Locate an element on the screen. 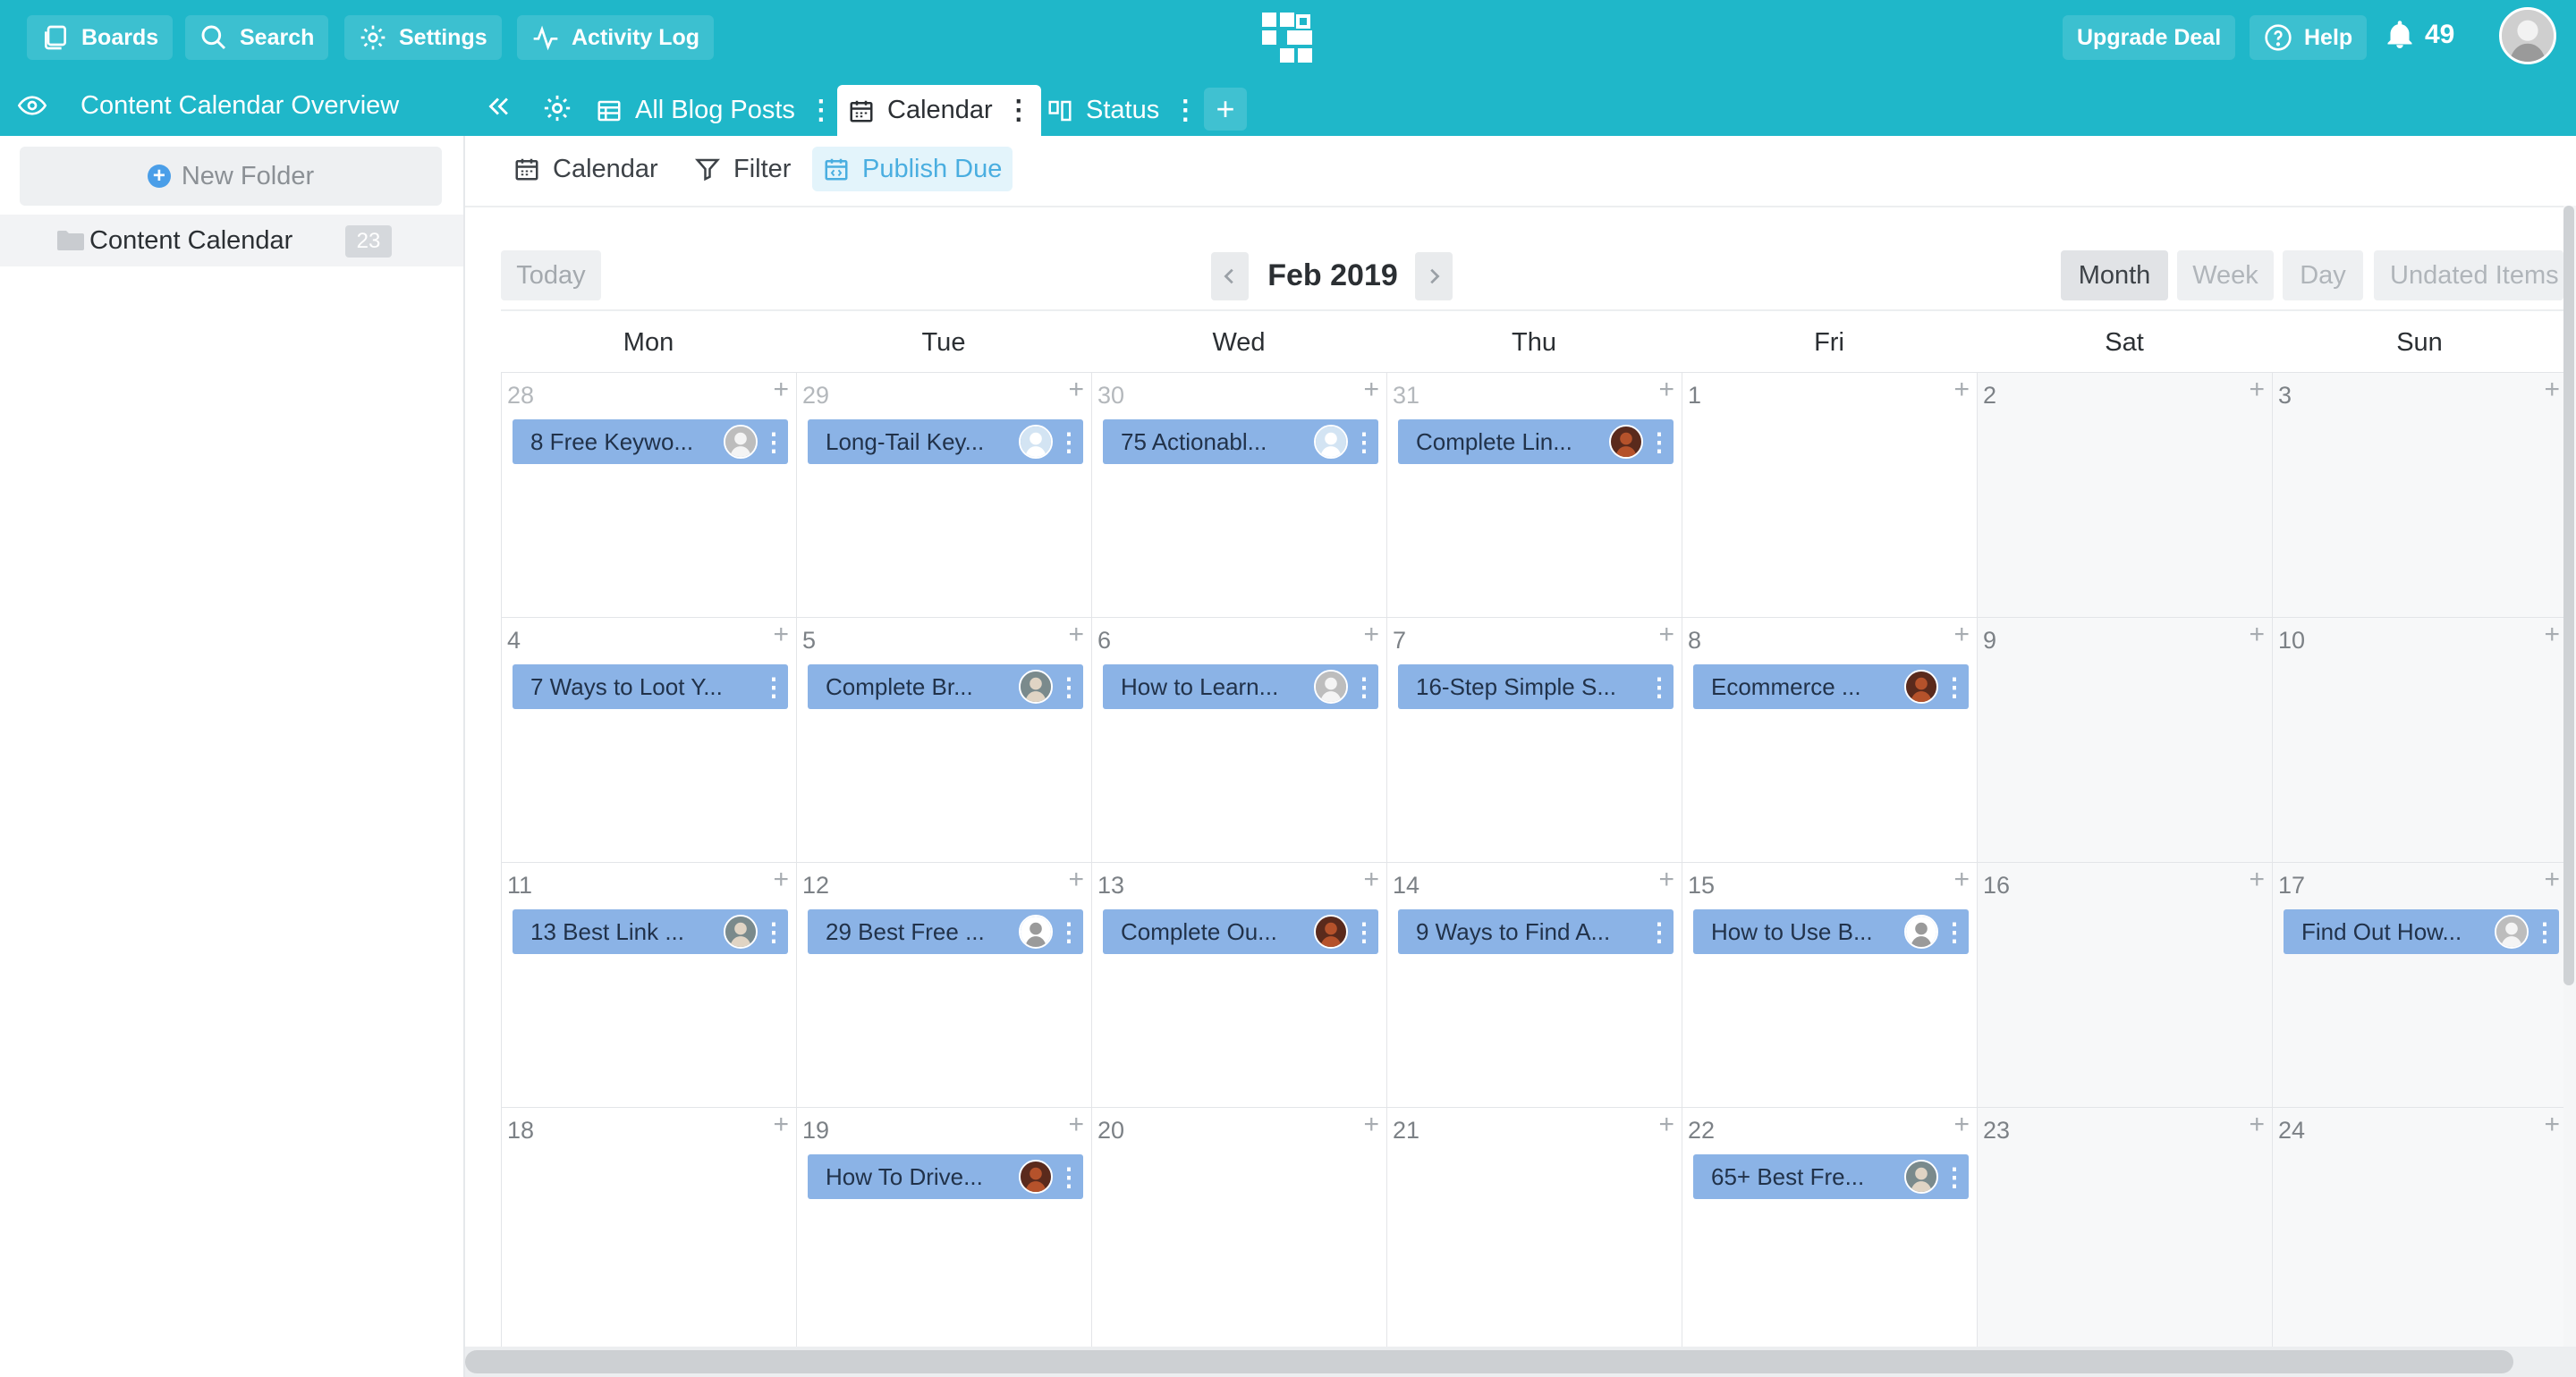 This screenshot has width=2576, height=1377. calendar-event: 8 Free Keywo... ⋮ is located at coordinates (650, 441).